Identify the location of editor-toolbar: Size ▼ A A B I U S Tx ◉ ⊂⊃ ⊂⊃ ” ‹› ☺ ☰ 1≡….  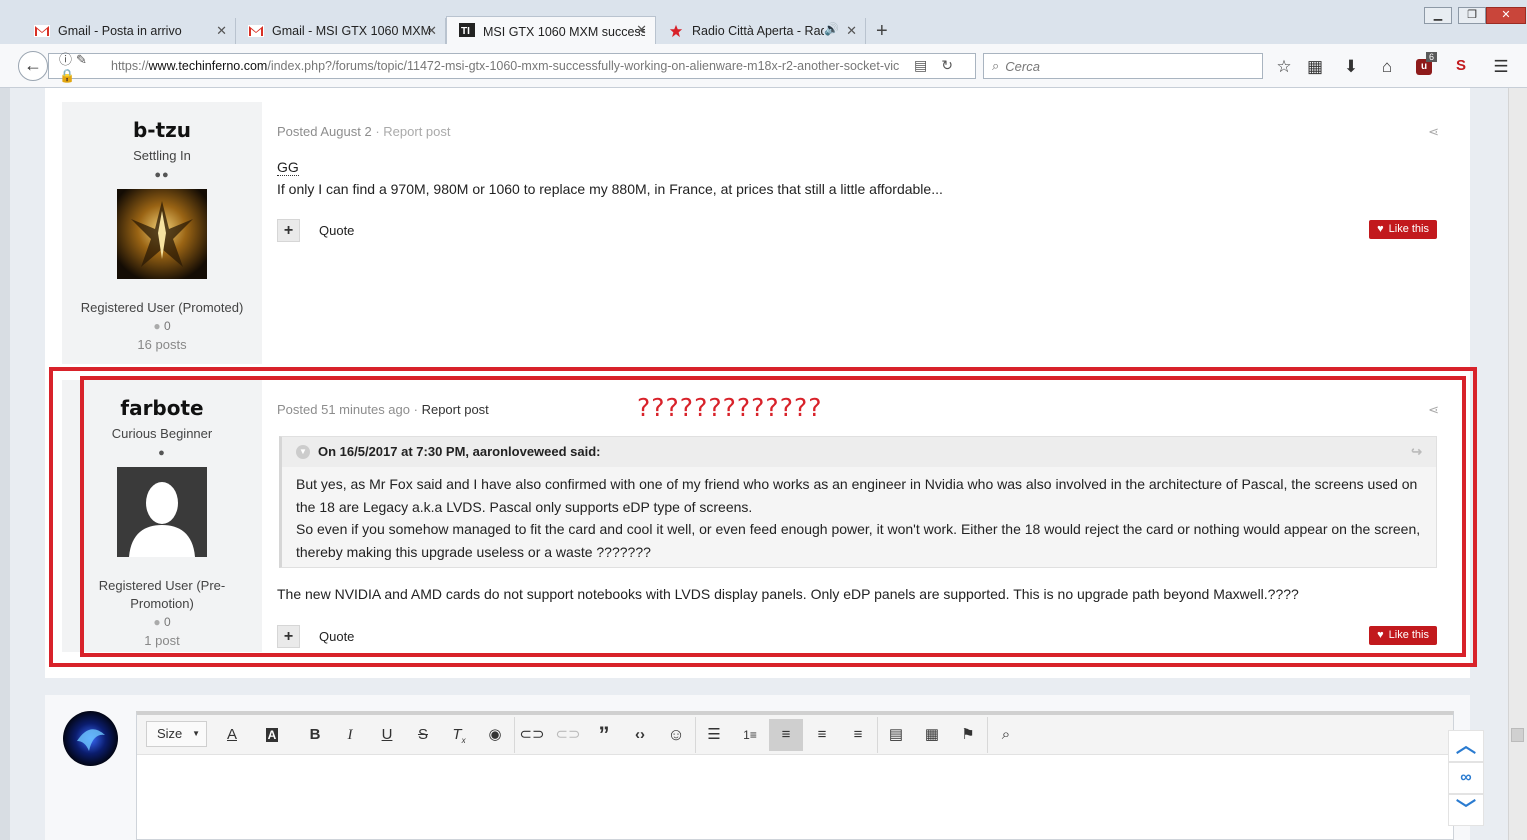
(795, 735).